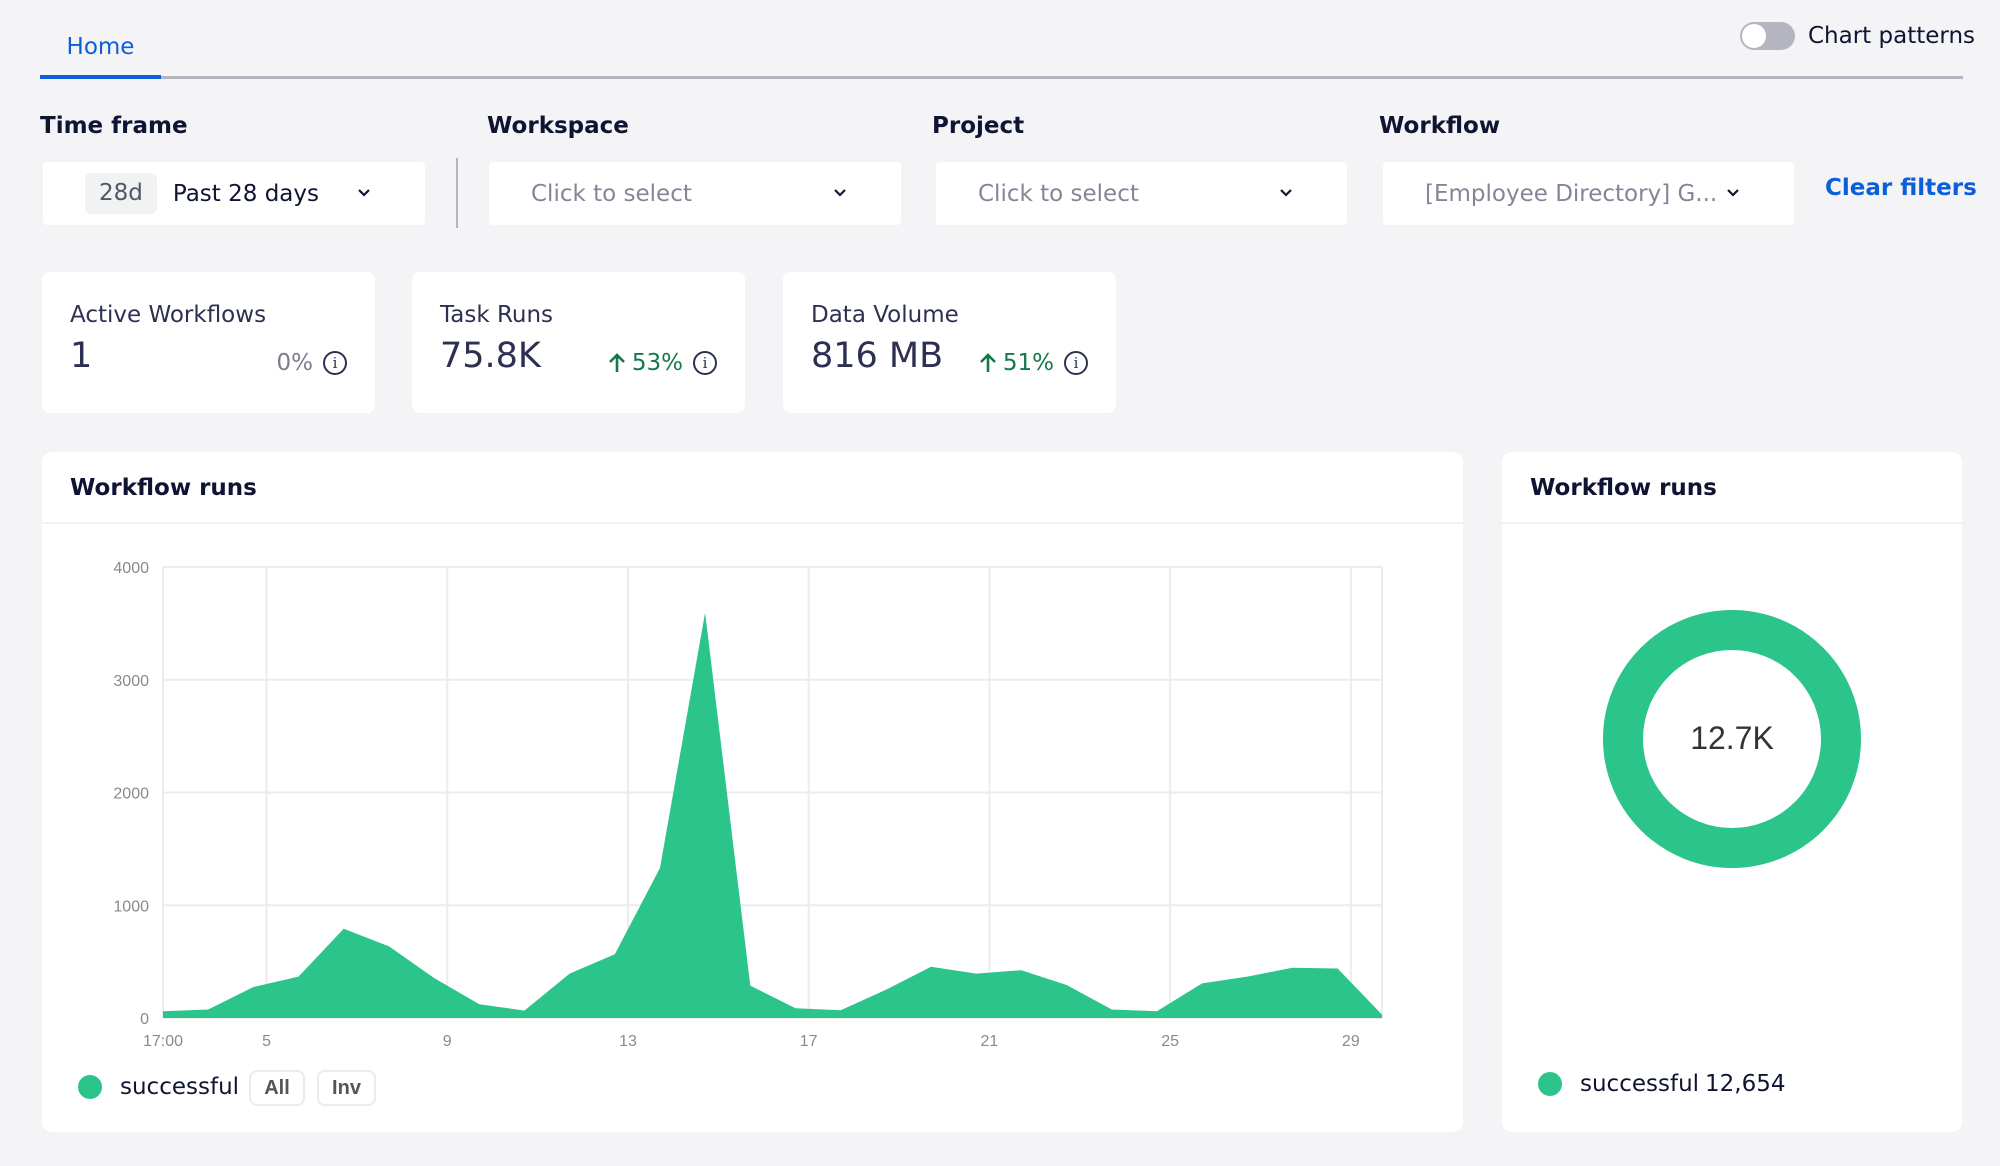 The image size is (2000, 1166). What do you see at coordinates (131, 906) in the screenshot?
I see `y-tick-label: 1000` at bounding box center [131, 906].